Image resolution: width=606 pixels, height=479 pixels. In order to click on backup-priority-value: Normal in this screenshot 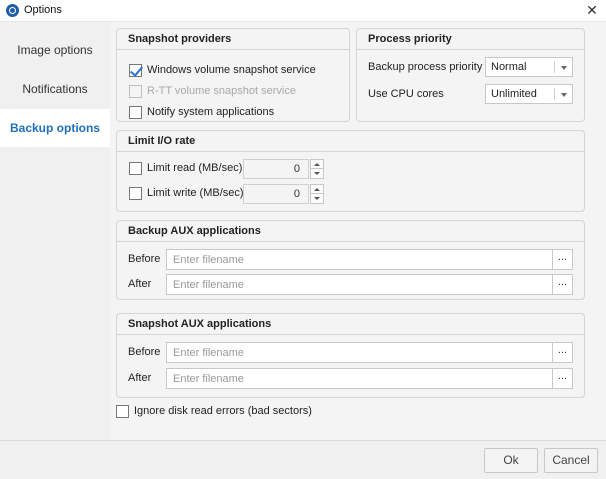, I will do `click(509, 67)`.